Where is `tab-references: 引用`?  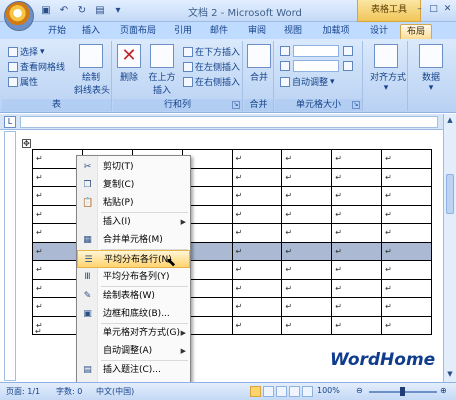 tab-references: 引用 is located at coordinates (183, 31).